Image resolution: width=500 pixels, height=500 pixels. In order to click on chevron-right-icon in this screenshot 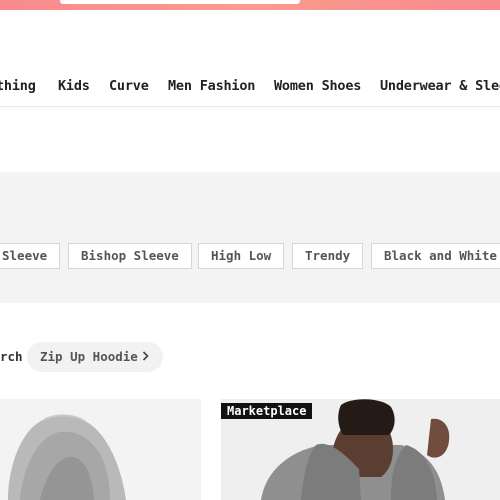, I will do `click(145, 357)`.